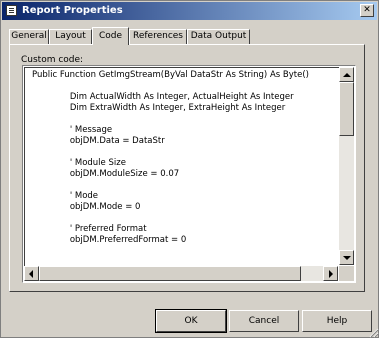 Image resolution: width=381 pixels, height=340 pixels. Describe the element at coordinates (264, 321) in the screenshot. I see `cancel-button: Cancel` at that location.